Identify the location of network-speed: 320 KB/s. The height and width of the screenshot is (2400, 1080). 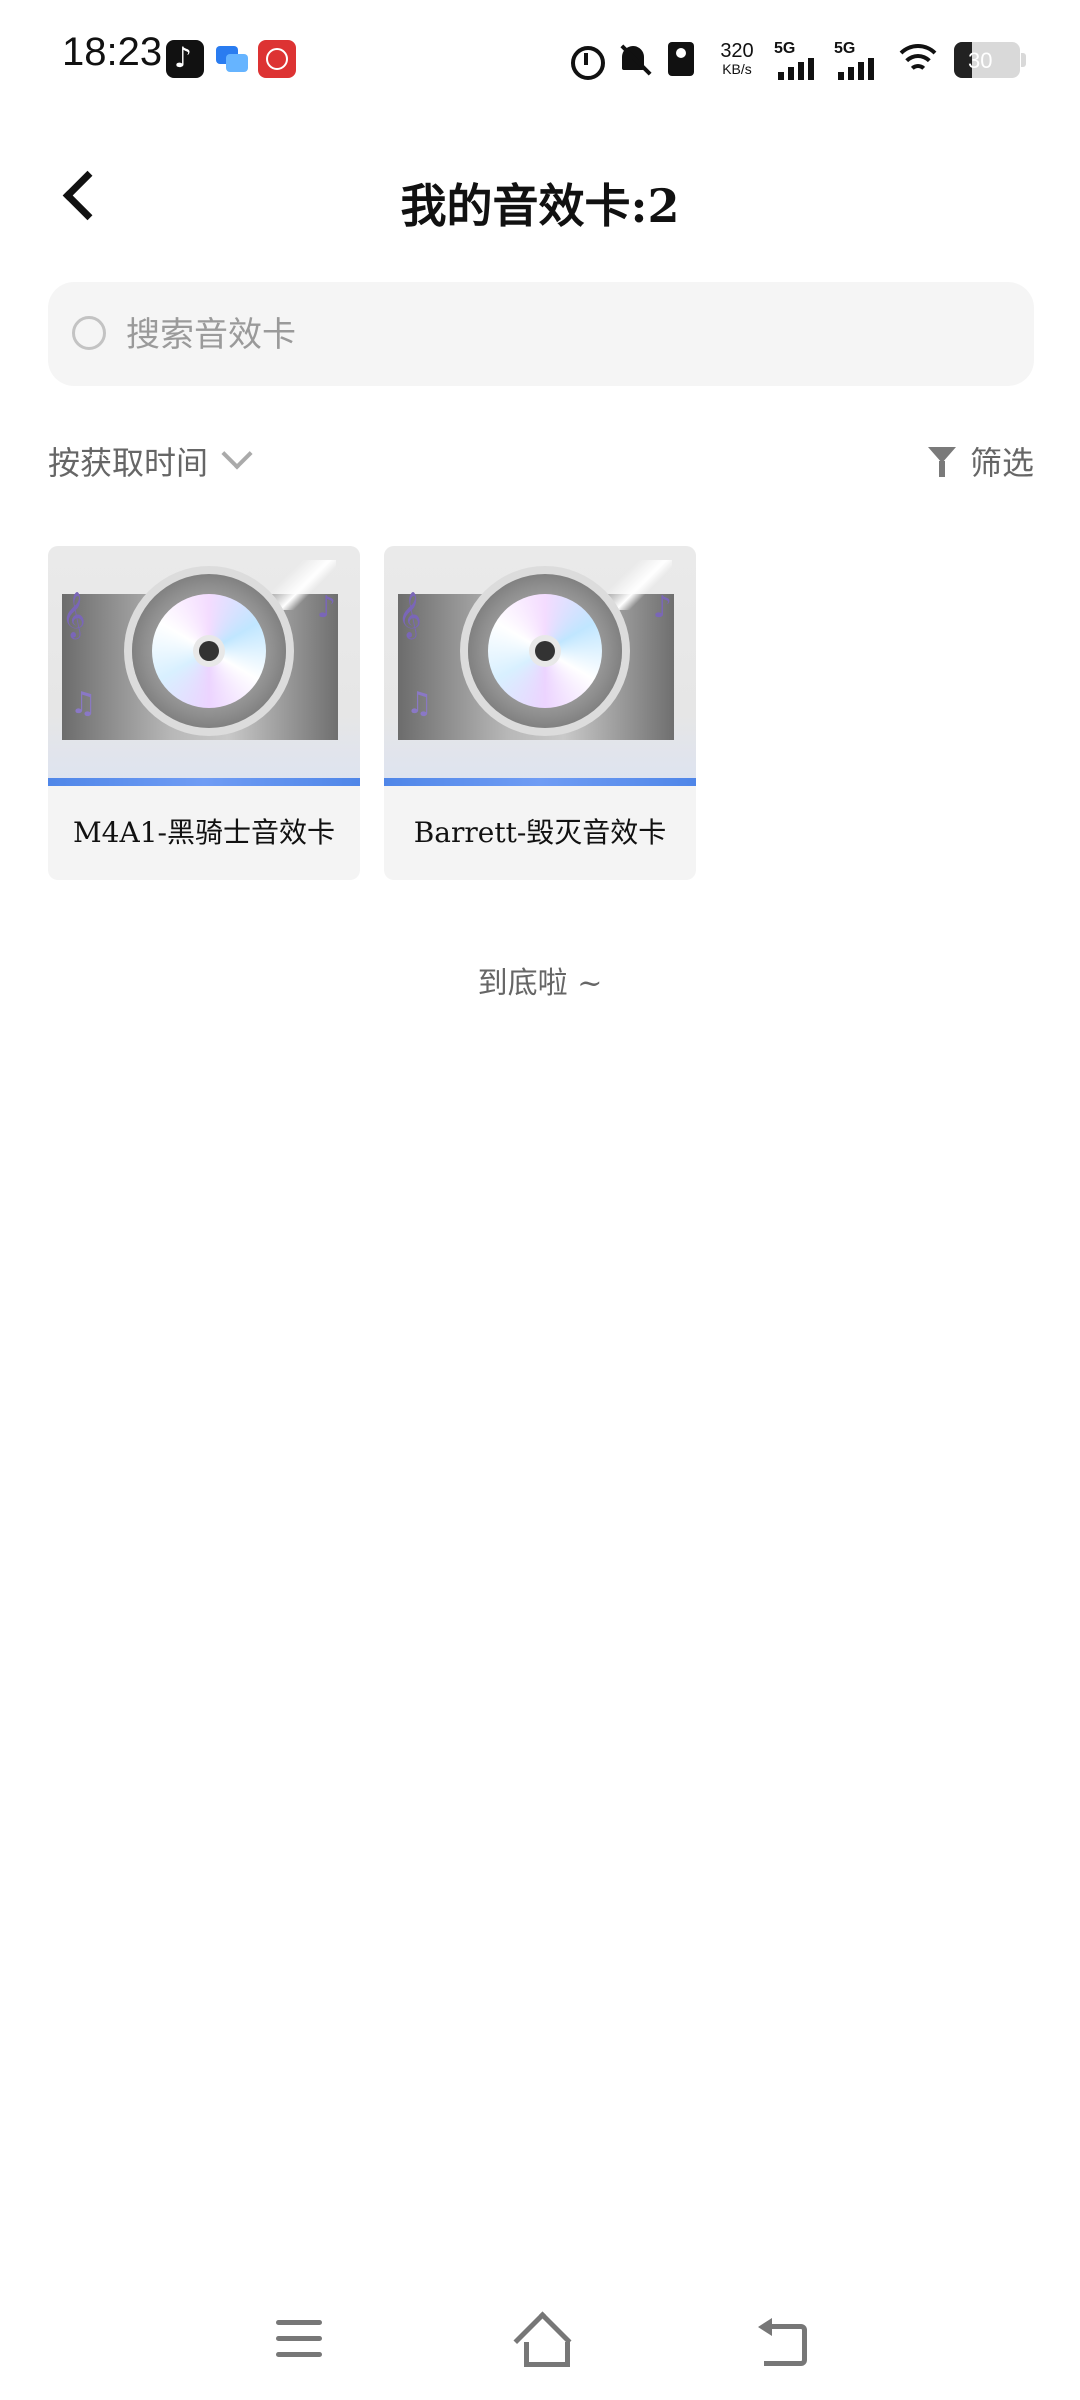
(737, 59).